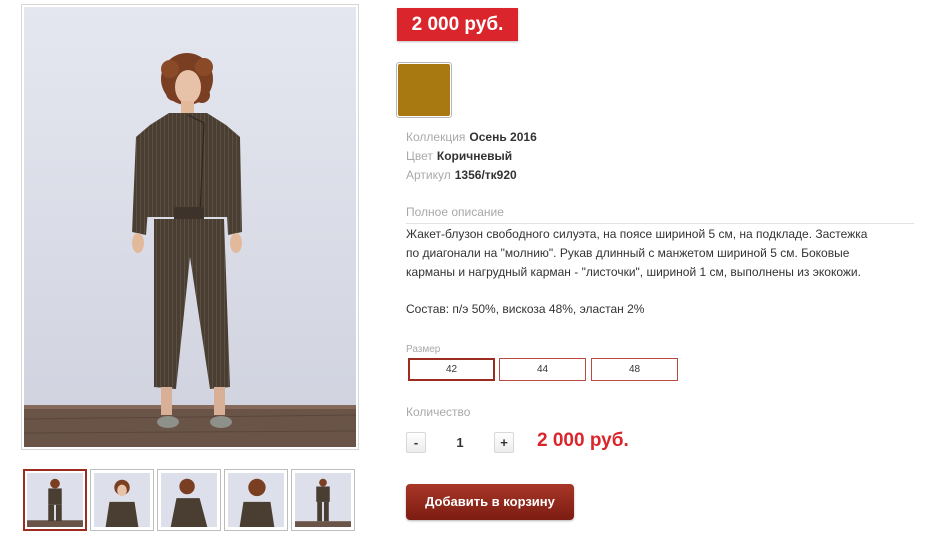 The width and height of the screenshot is (931, 538). Describe the element at coordinates (457, 24) in the screenshot. I see `price-badge: 2 000 руб.` at that location.